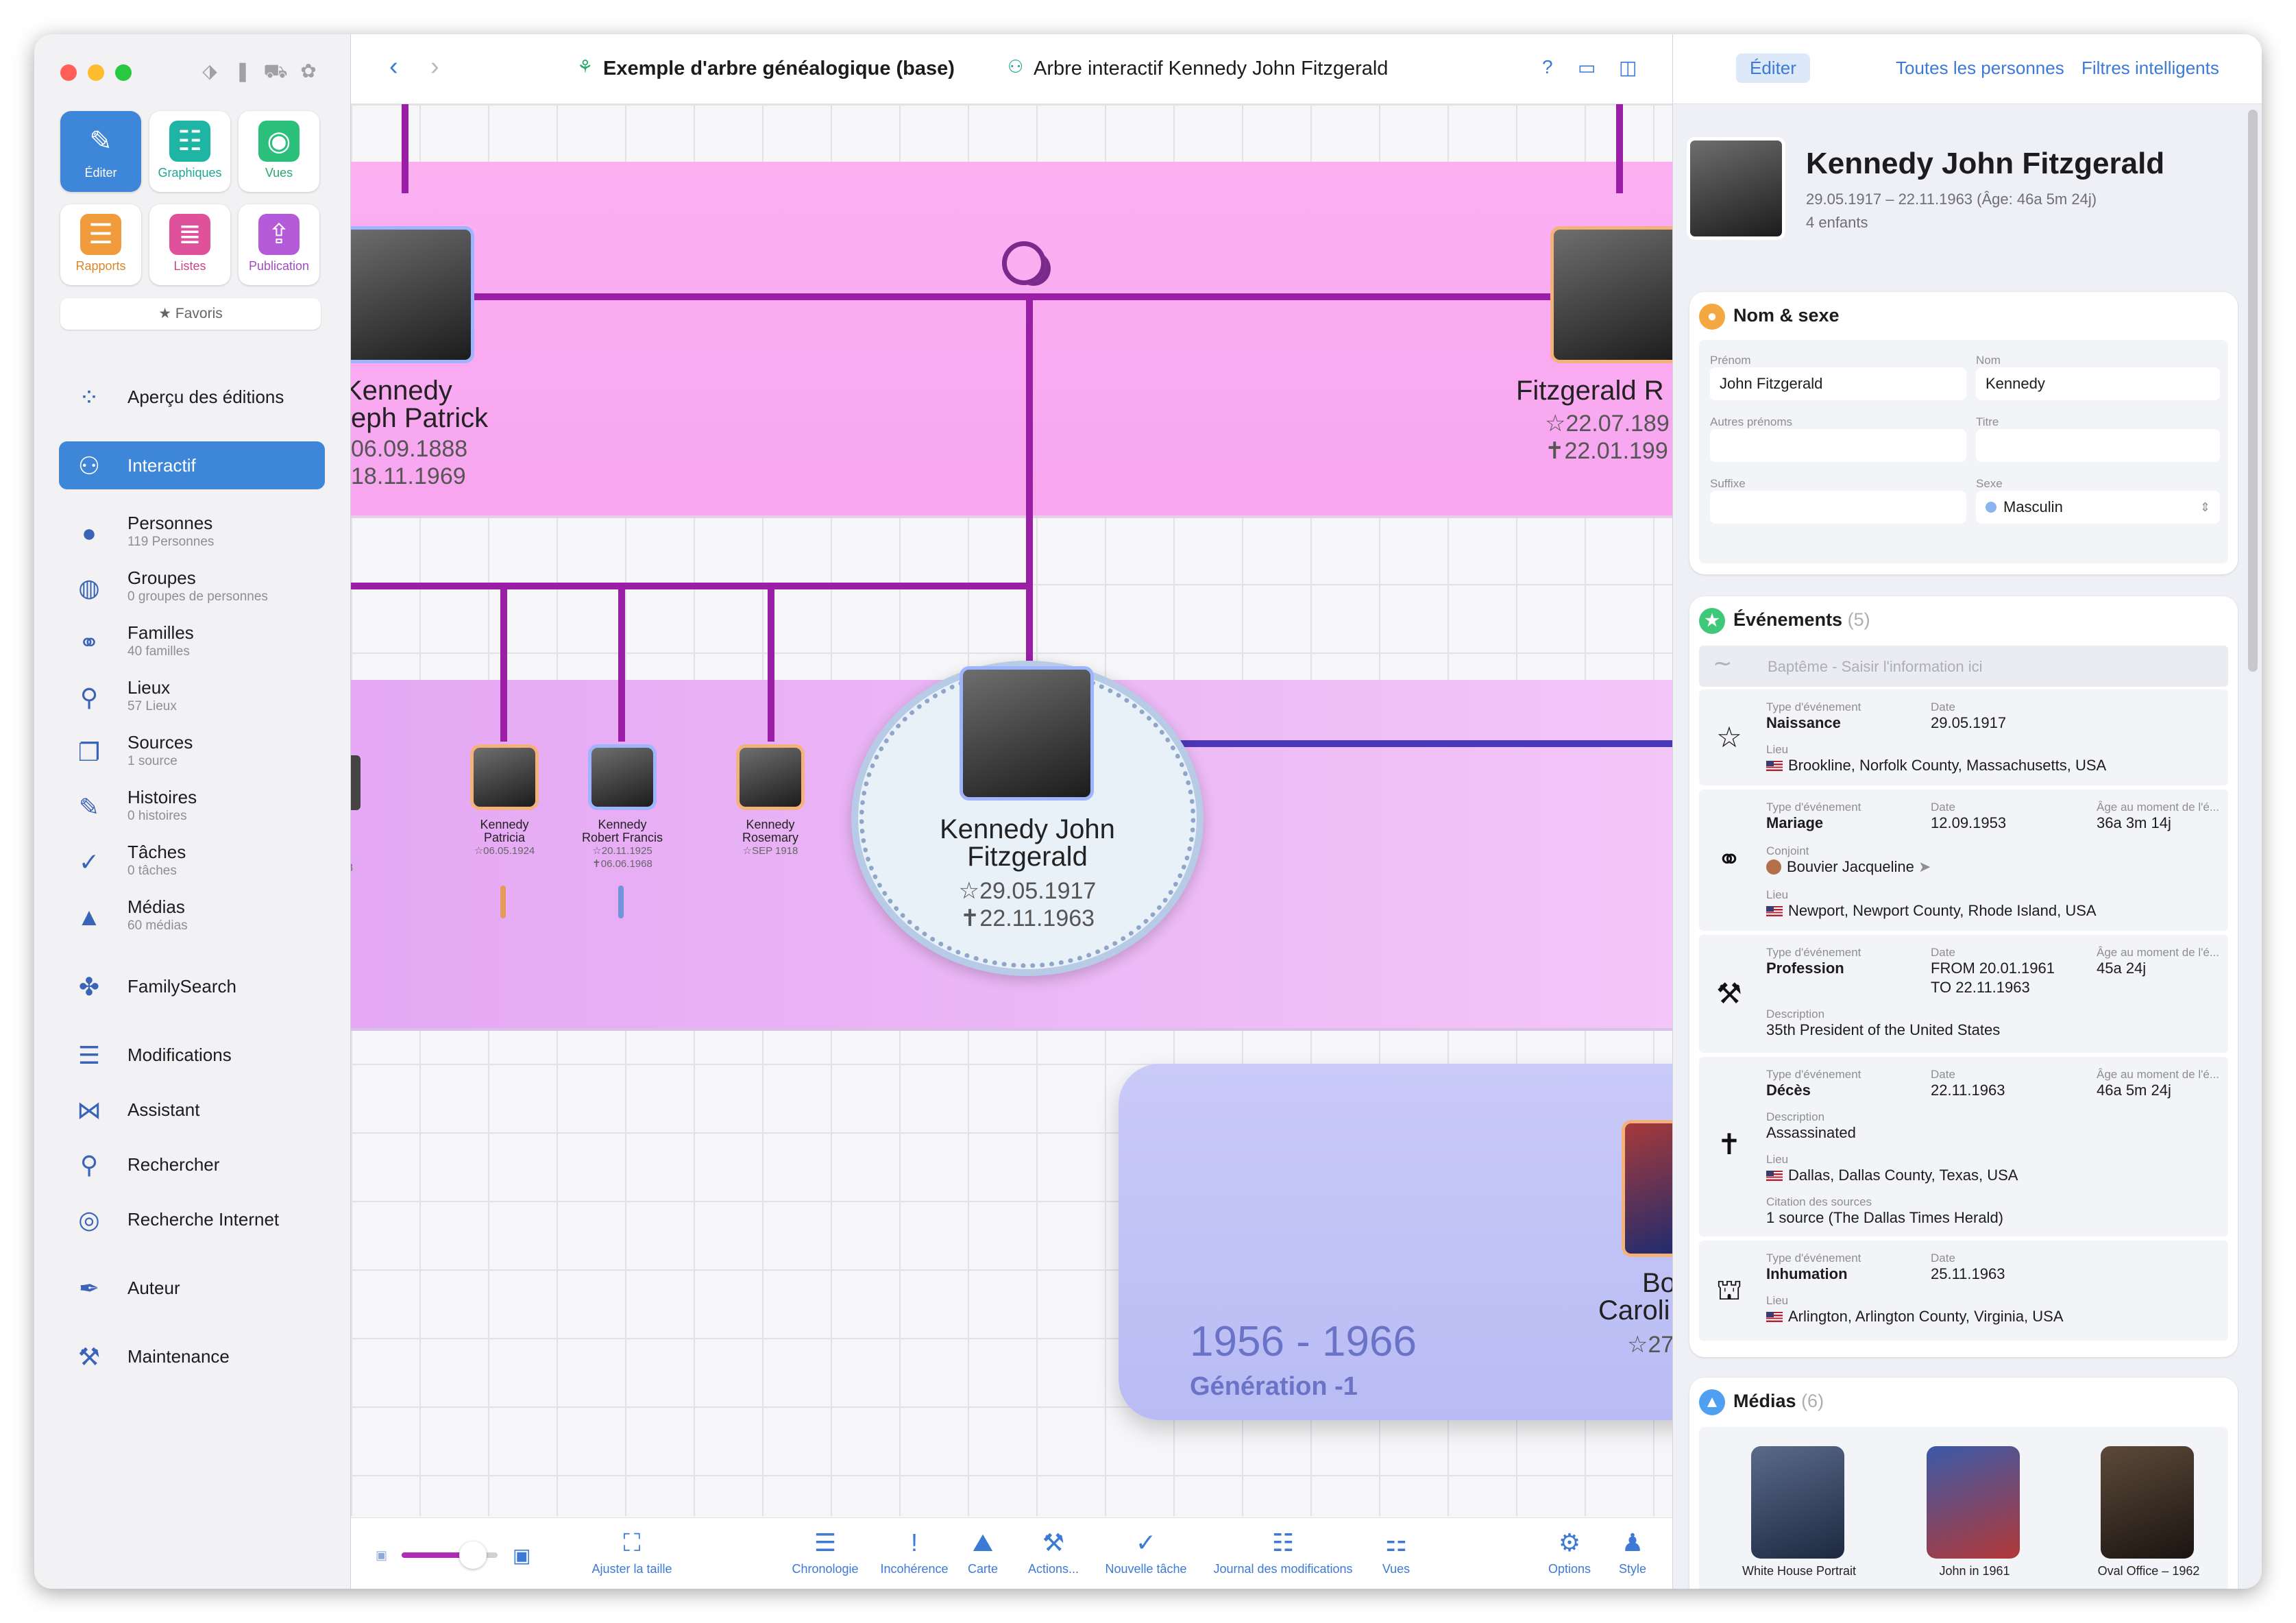 This screenshot has height=1623, width=2296. What do you see at coordinates (101, 151) in the screenshot?
I see `edit-mode-button: ✎ Éditer` at bounding box center [101, 151].